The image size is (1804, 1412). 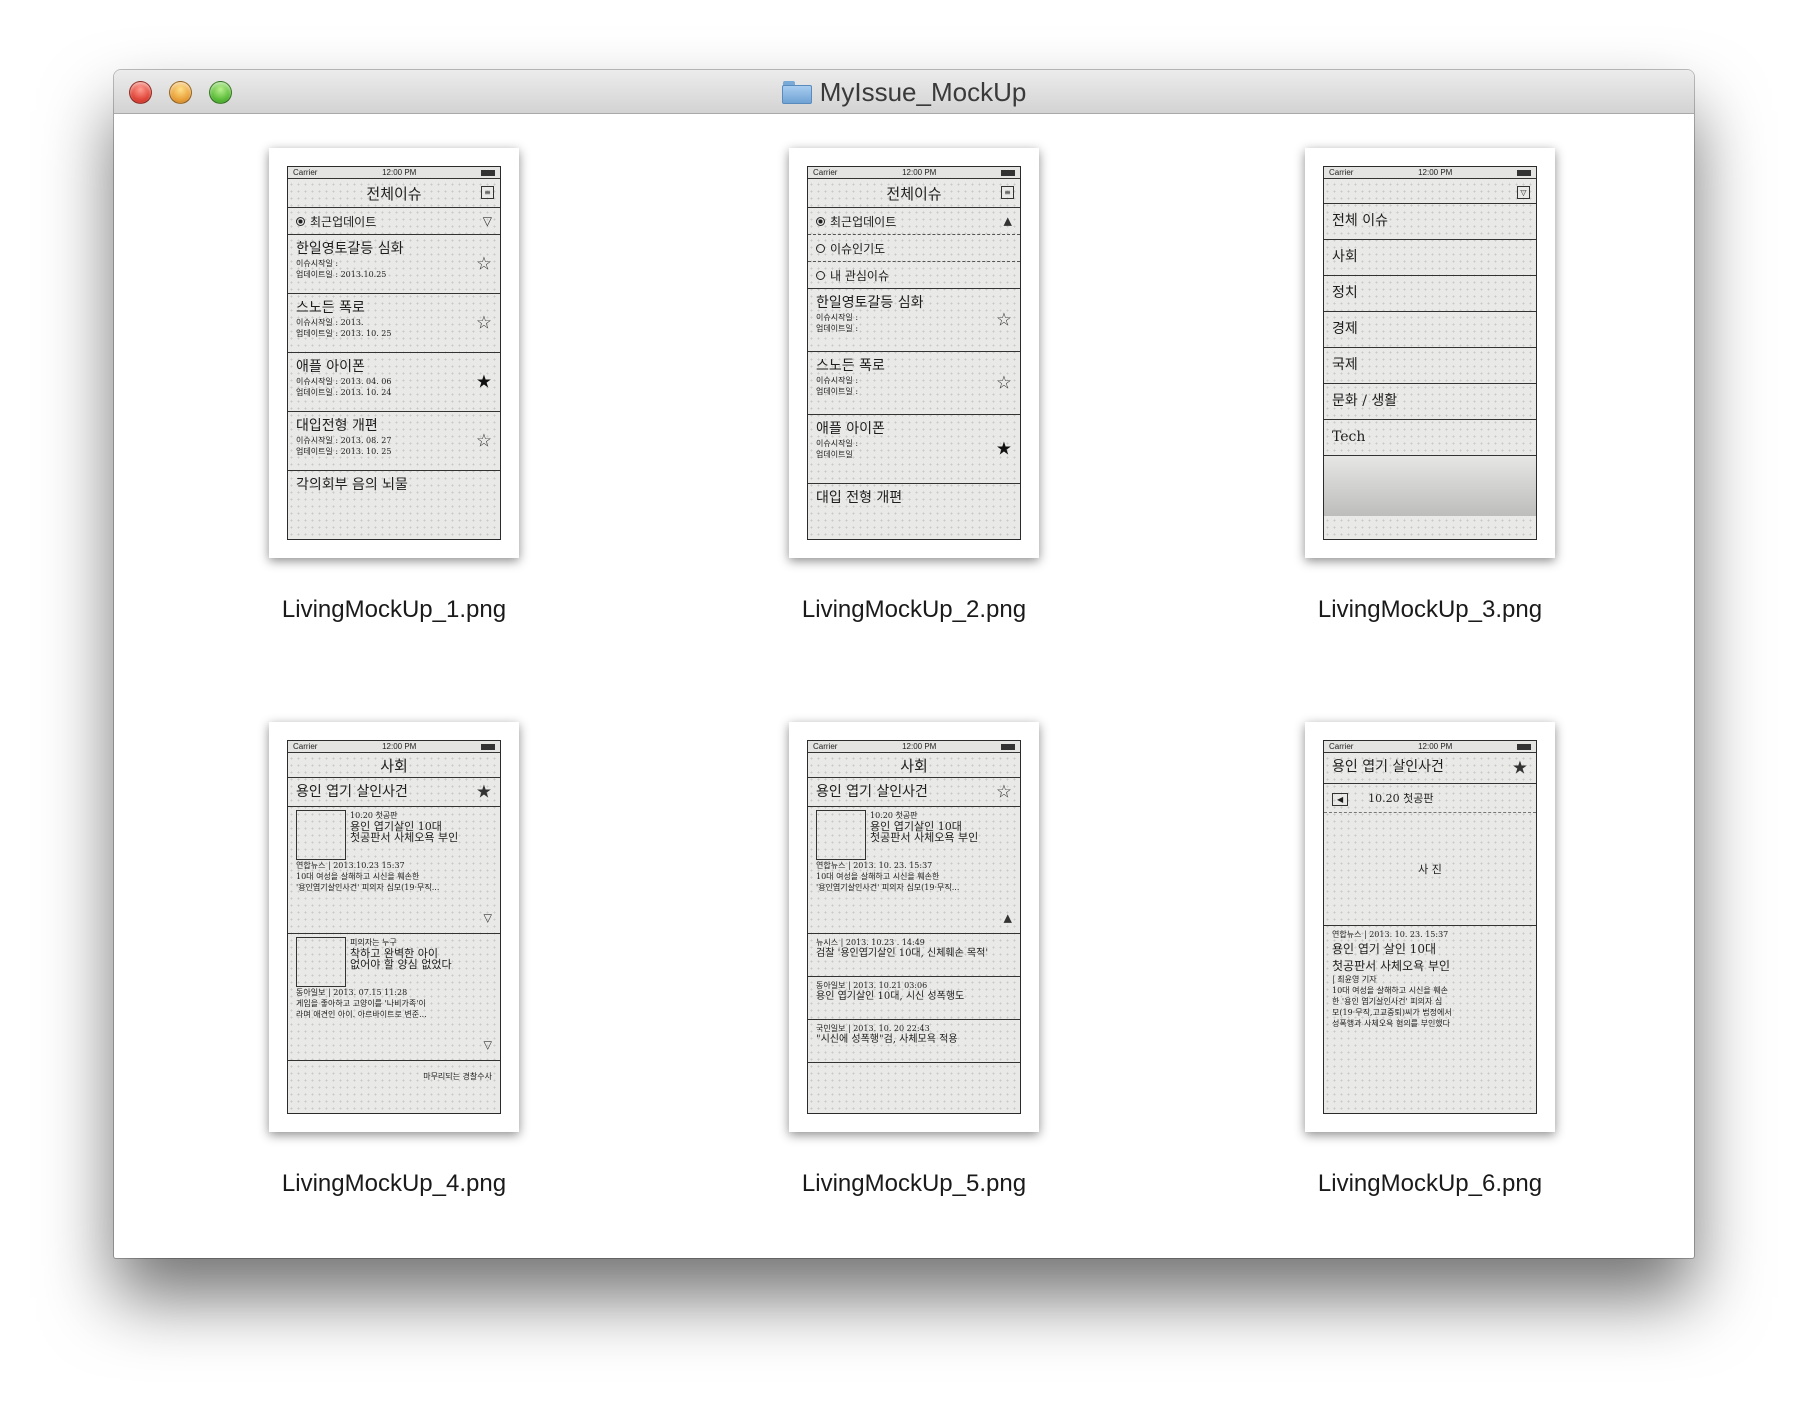 I want to click on menu-item-label: 사회, so click(x=1345, y=257).